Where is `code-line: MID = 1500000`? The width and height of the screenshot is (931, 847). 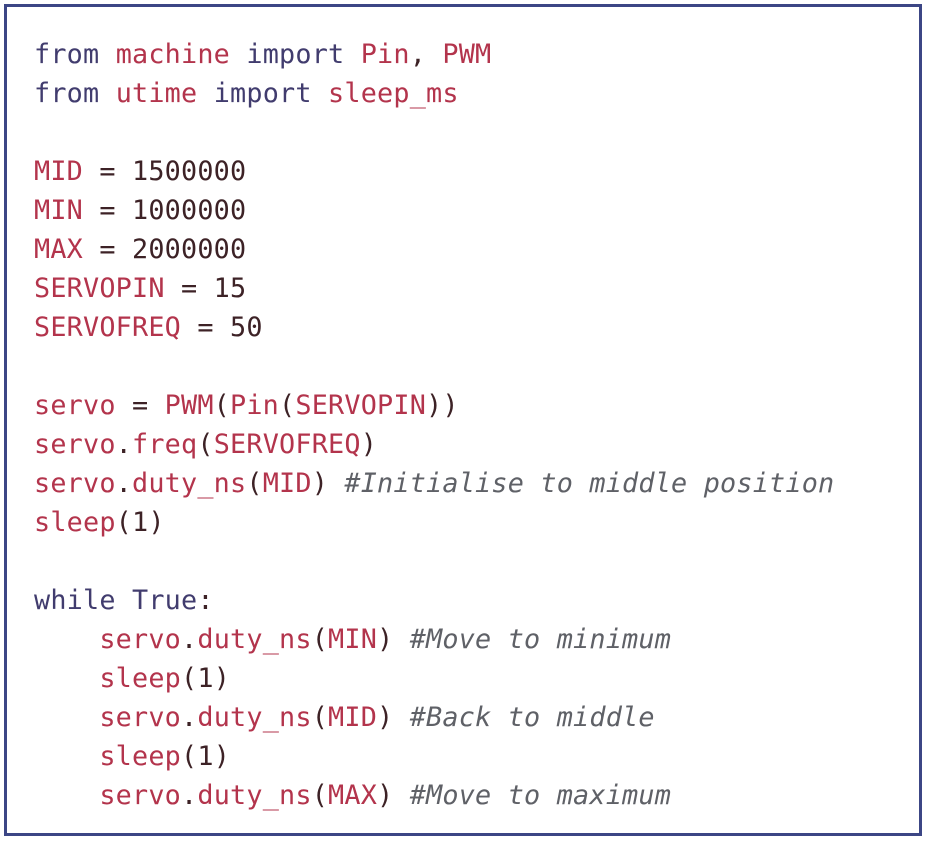 code-line: MID = 1500000 is located at coordinates (434, 171).